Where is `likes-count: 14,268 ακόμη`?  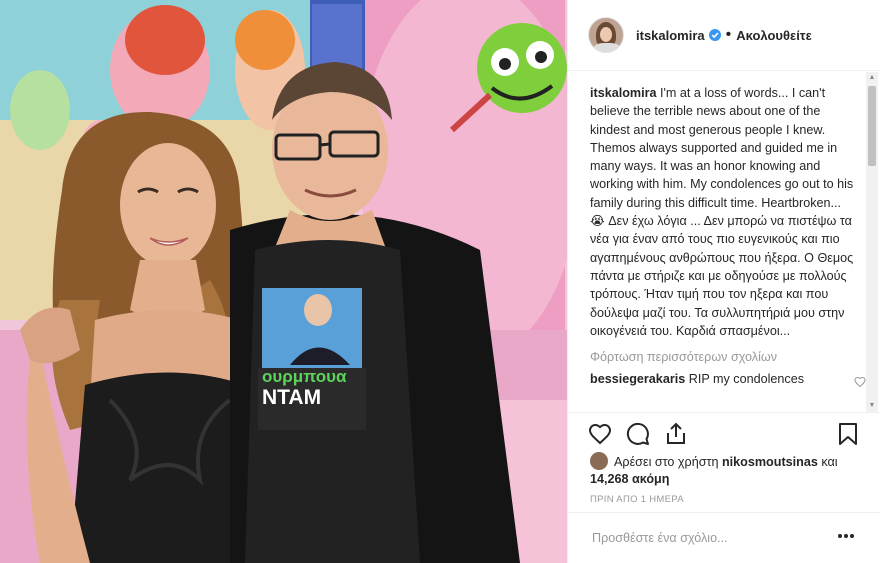
likes-count: 14,268 ακόμη is located at coordinates (629, 479).